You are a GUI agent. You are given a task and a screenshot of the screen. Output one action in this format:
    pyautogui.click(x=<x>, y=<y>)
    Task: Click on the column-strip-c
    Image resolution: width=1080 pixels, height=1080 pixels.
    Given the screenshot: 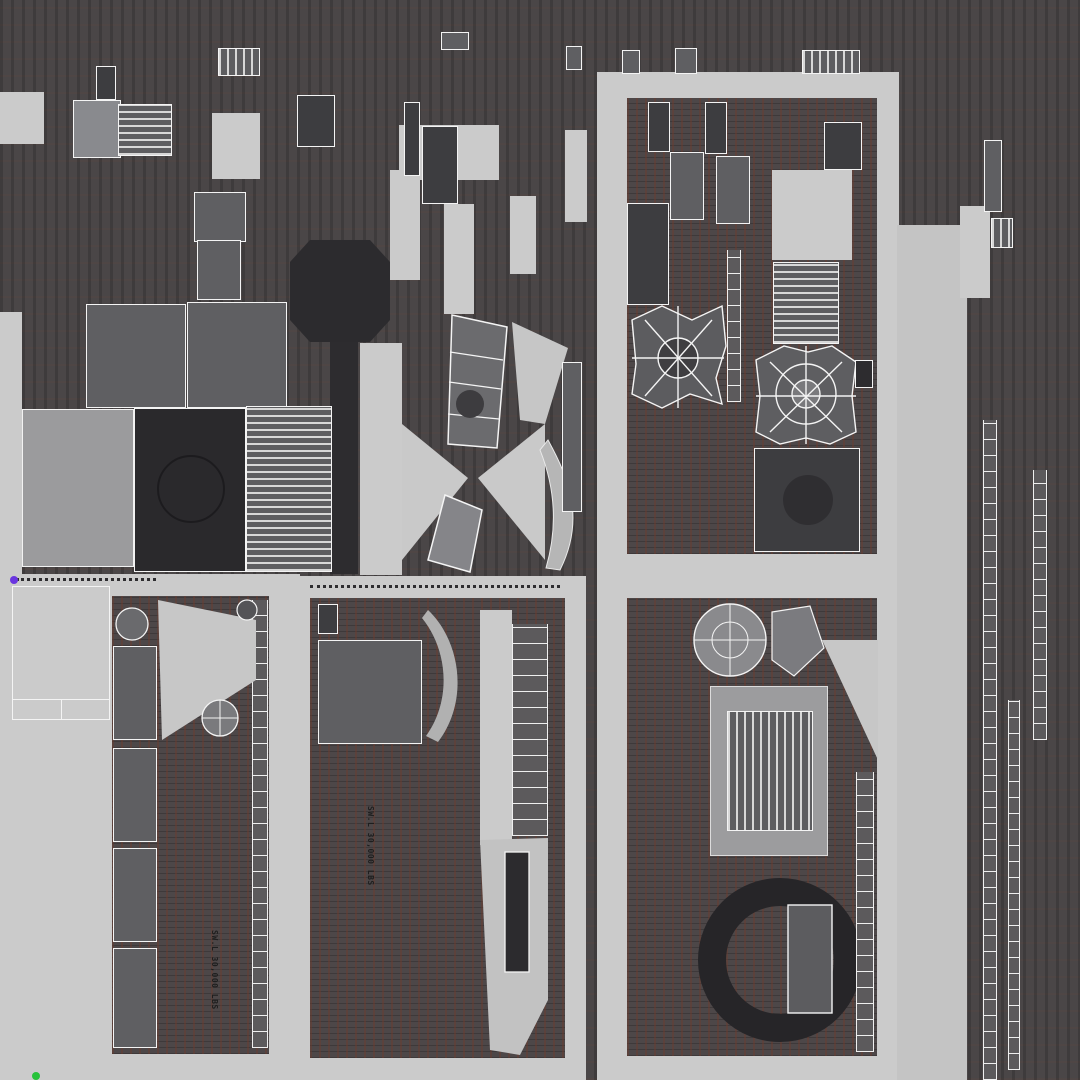 What is the action you would take?
    pyautogui.click(x=1014, y=885)
    